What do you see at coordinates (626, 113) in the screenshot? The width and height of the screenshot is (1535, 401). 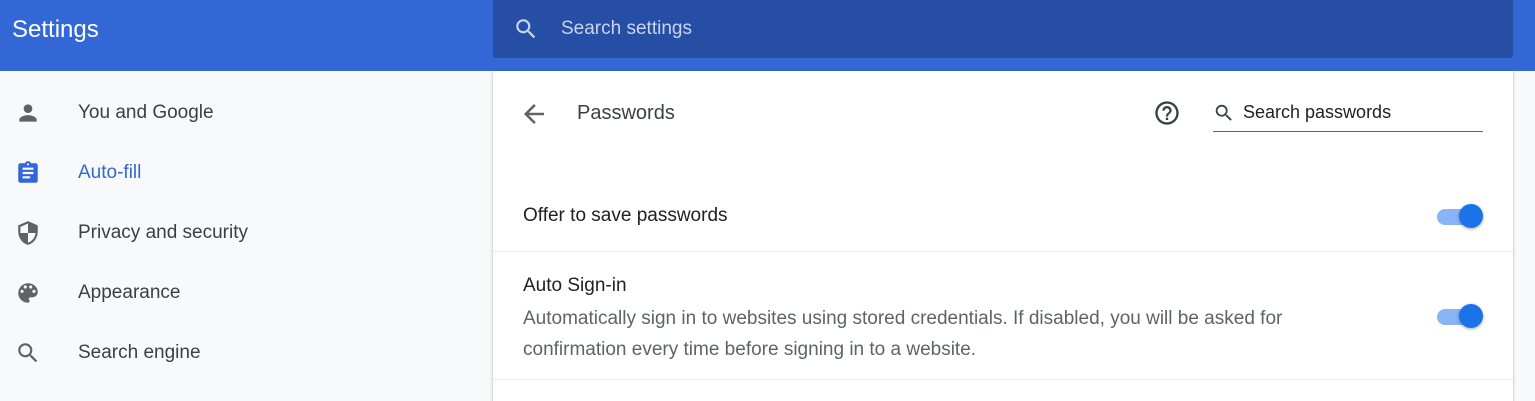 I see `page-title: Passwords` at bounding box center [626, 113].